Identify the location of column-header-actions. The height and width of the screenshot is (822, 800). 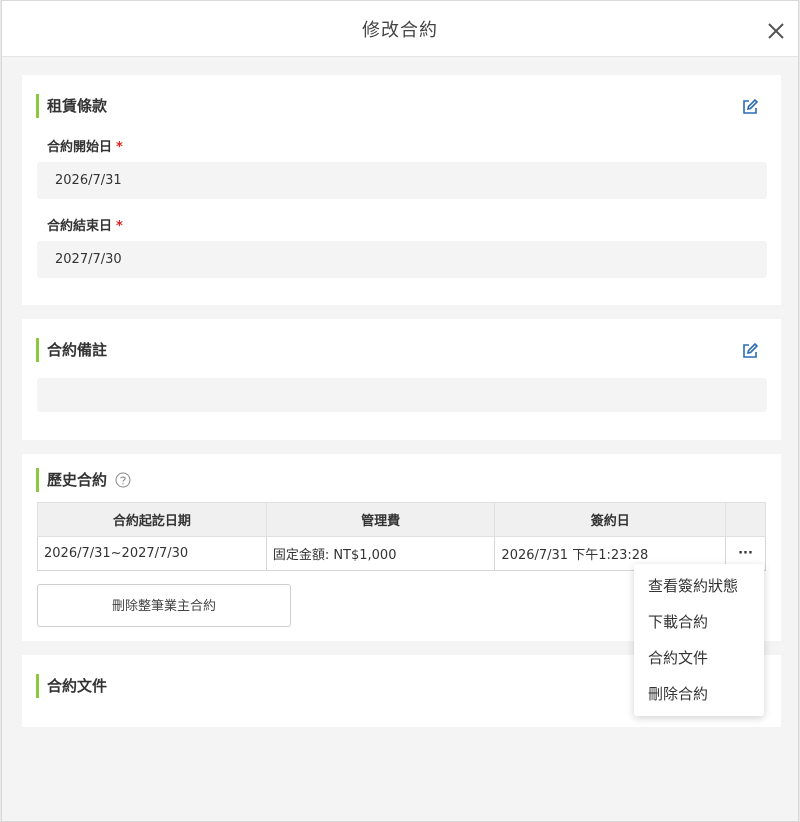
(745, 519).